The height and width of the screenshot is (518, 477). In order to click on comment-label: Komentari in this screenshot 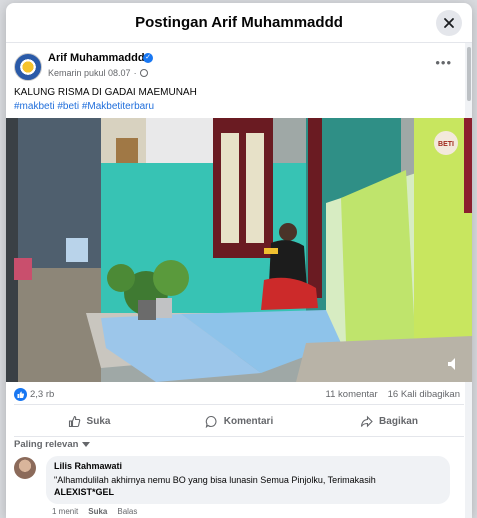, I will do `click(248, 421)`.